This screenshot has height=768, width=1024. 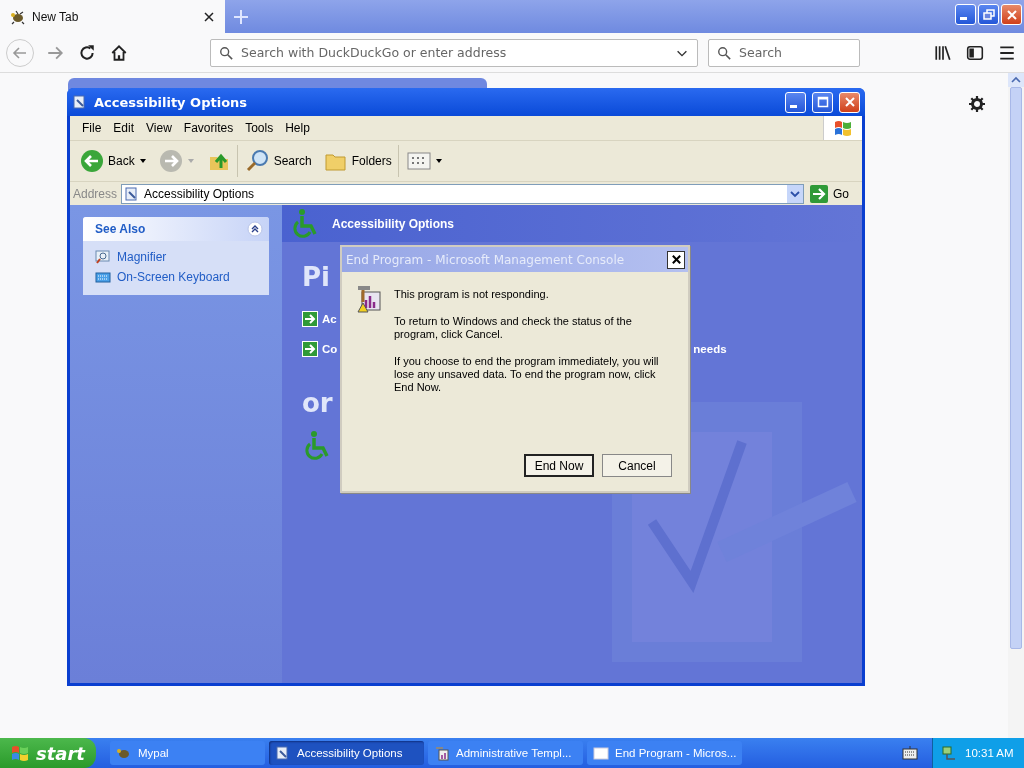 I want to click on task-link: Co, so click(x=330, y=349).